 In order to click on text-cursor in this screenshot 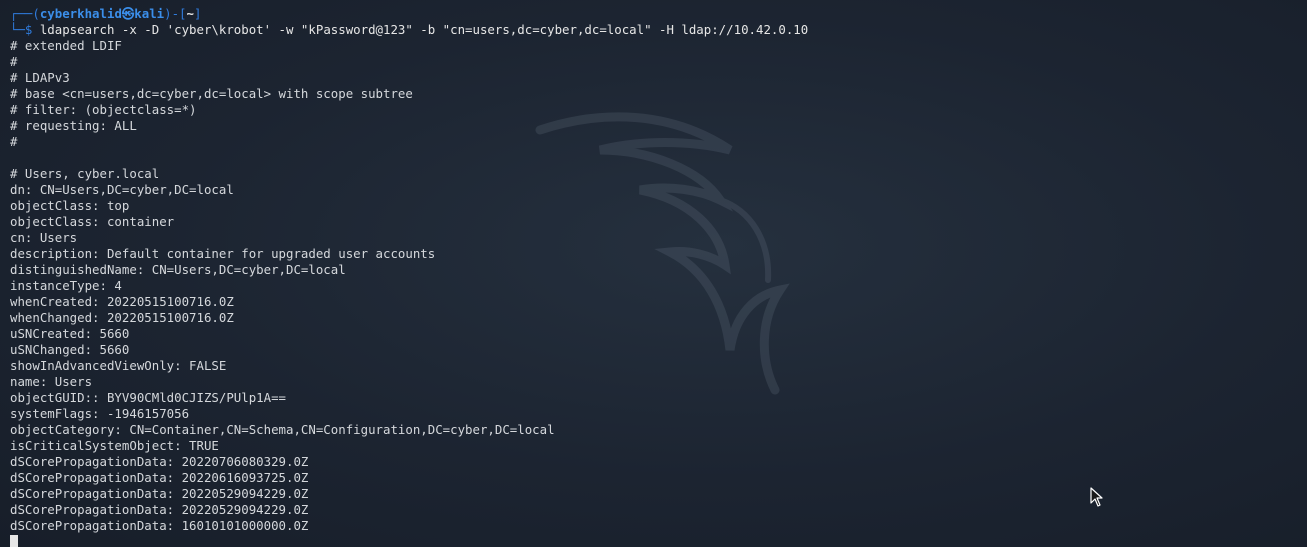, I will do `click(14, 541)`.